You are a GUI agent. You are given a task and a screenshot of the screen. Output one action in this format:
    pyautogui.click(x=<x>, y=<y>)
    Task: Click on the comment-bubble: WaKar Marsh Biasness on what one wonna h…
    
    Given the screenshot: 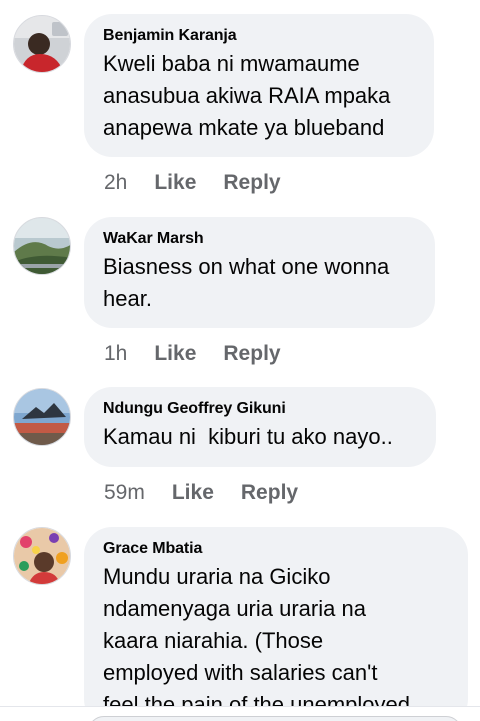 What is the action you would take?
    pyautogui.click(x=259, y=272)
    